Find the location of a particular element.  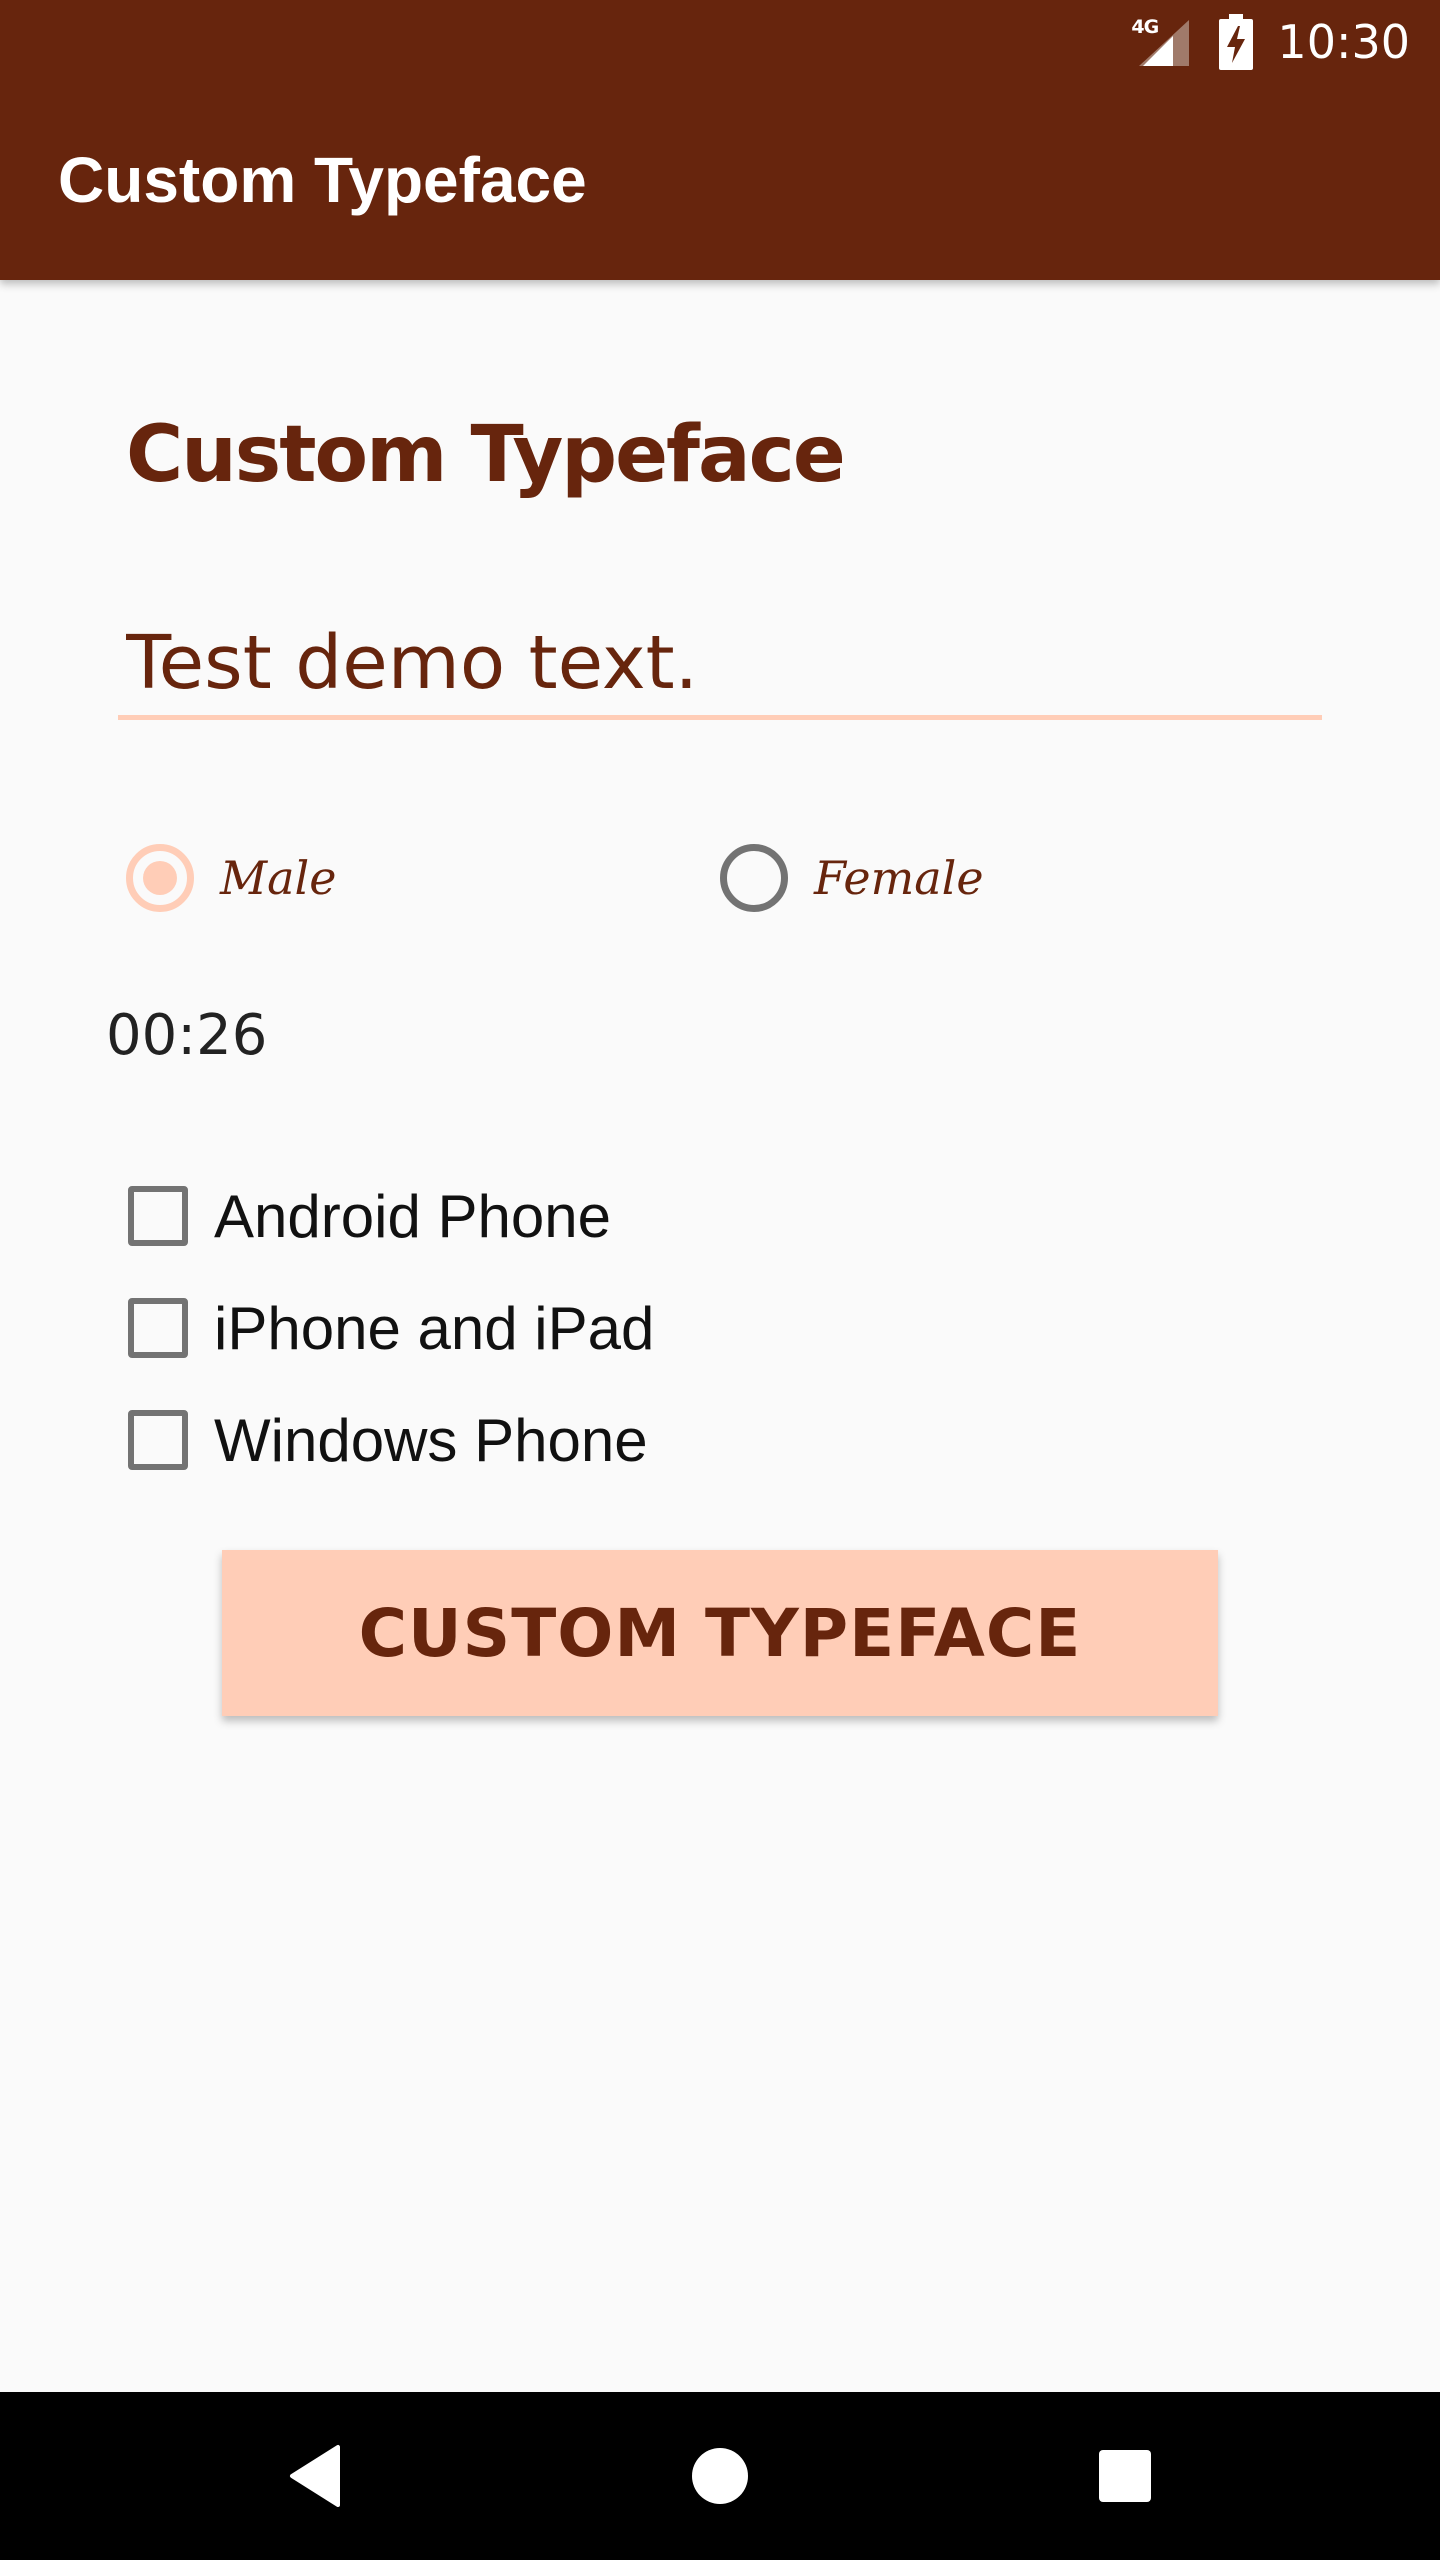

radio-checked-icon is located at coordinates (160, 878).